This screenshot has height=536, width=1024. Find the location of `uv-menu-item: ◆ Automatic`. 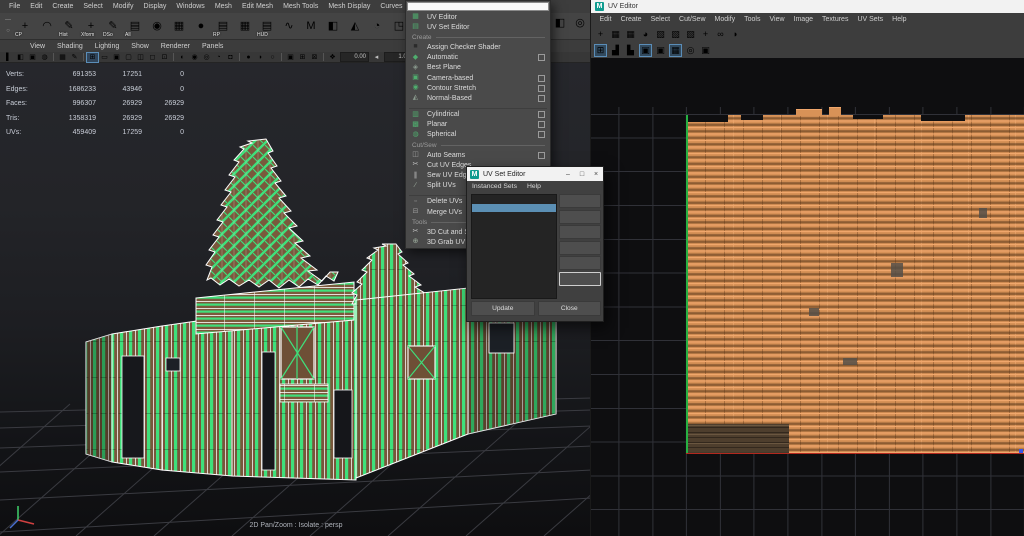

uv-menu-item: ◆ Automatic is located at coordinates (478, 58).